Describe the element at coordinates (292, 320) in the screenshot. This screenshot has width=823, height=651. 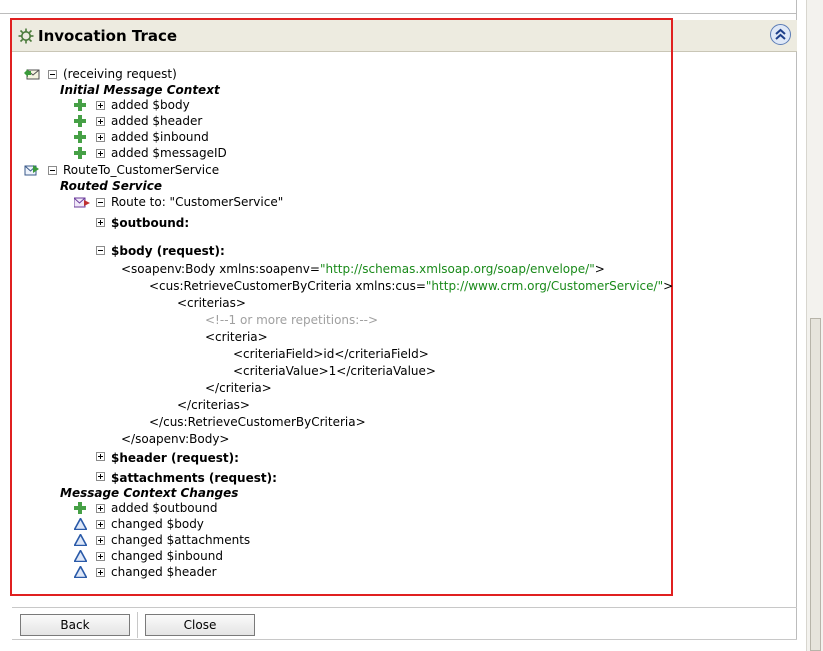
I see `xml-comment: <!--1 or more repetitions:-->` at that location.